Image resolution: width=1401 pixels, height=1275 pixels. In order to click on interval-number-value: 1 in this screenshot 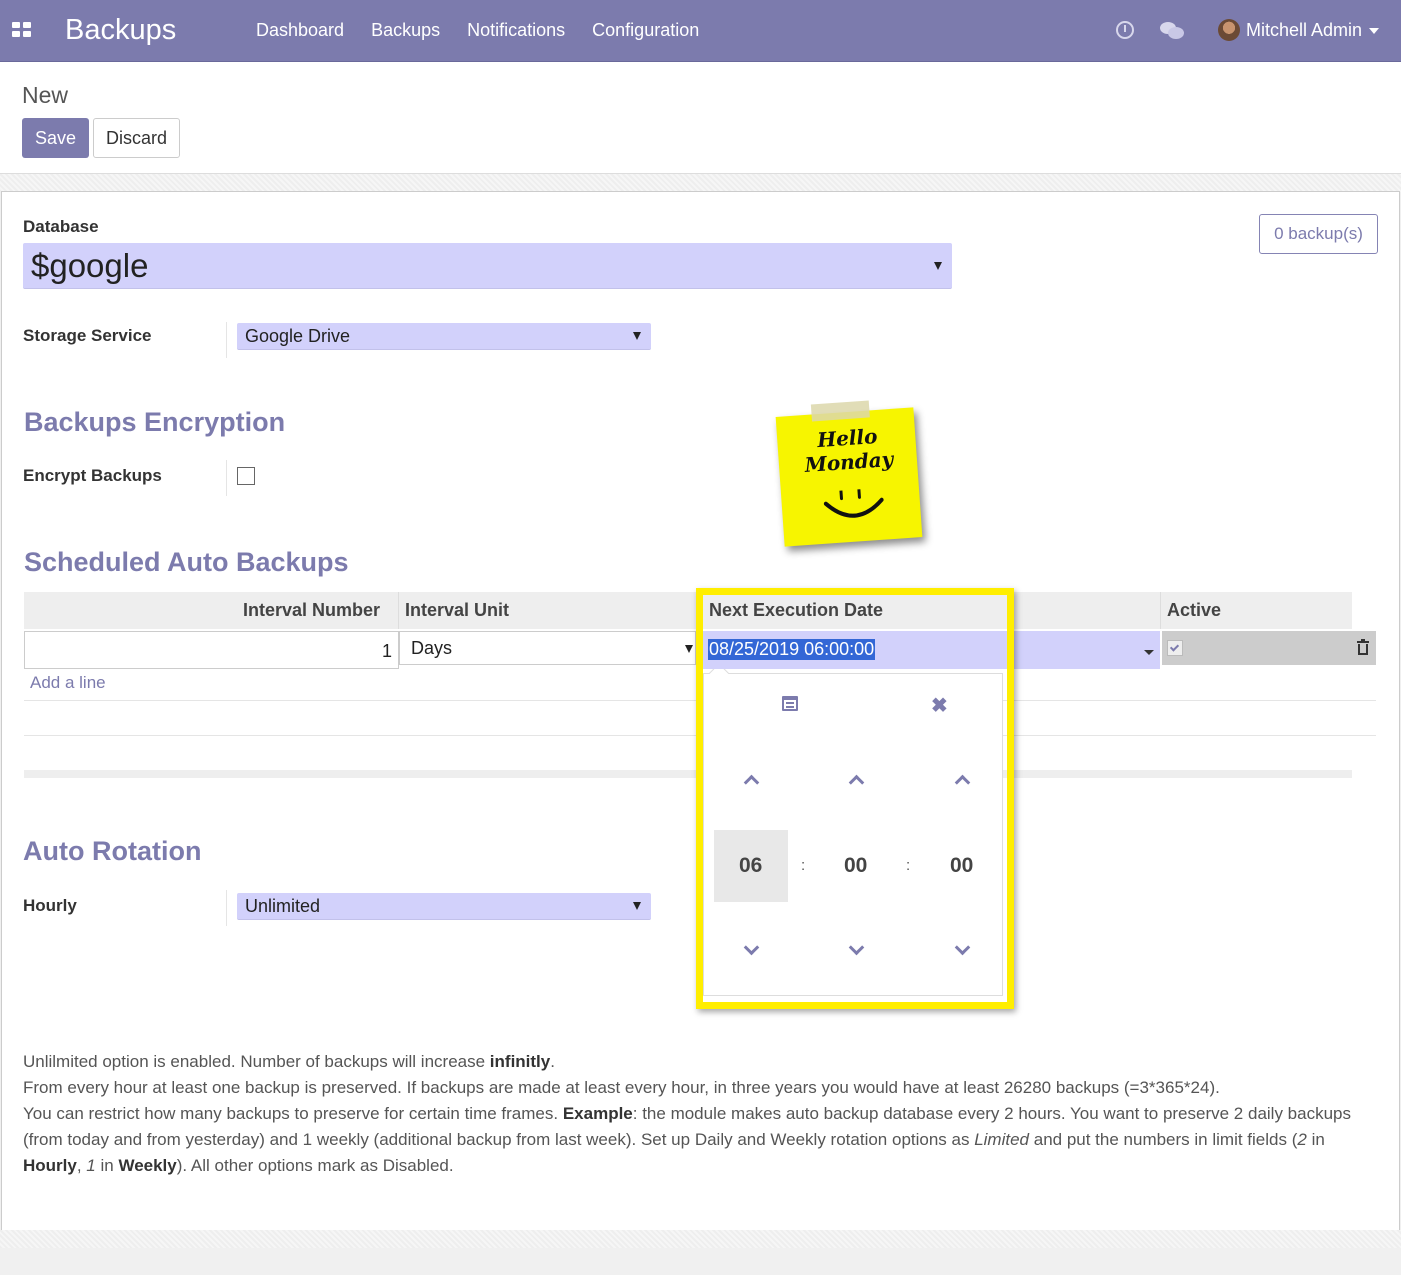, I will do `click(386, 651)`.